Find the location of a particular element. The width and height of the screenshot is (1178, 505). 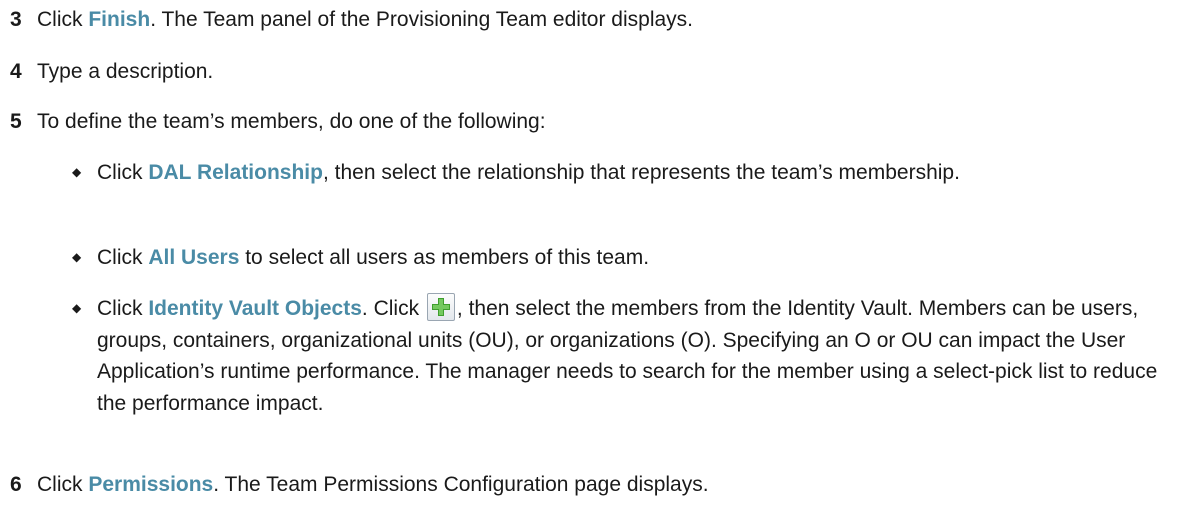

add-plus-icon is located at coordinates (440, 307).